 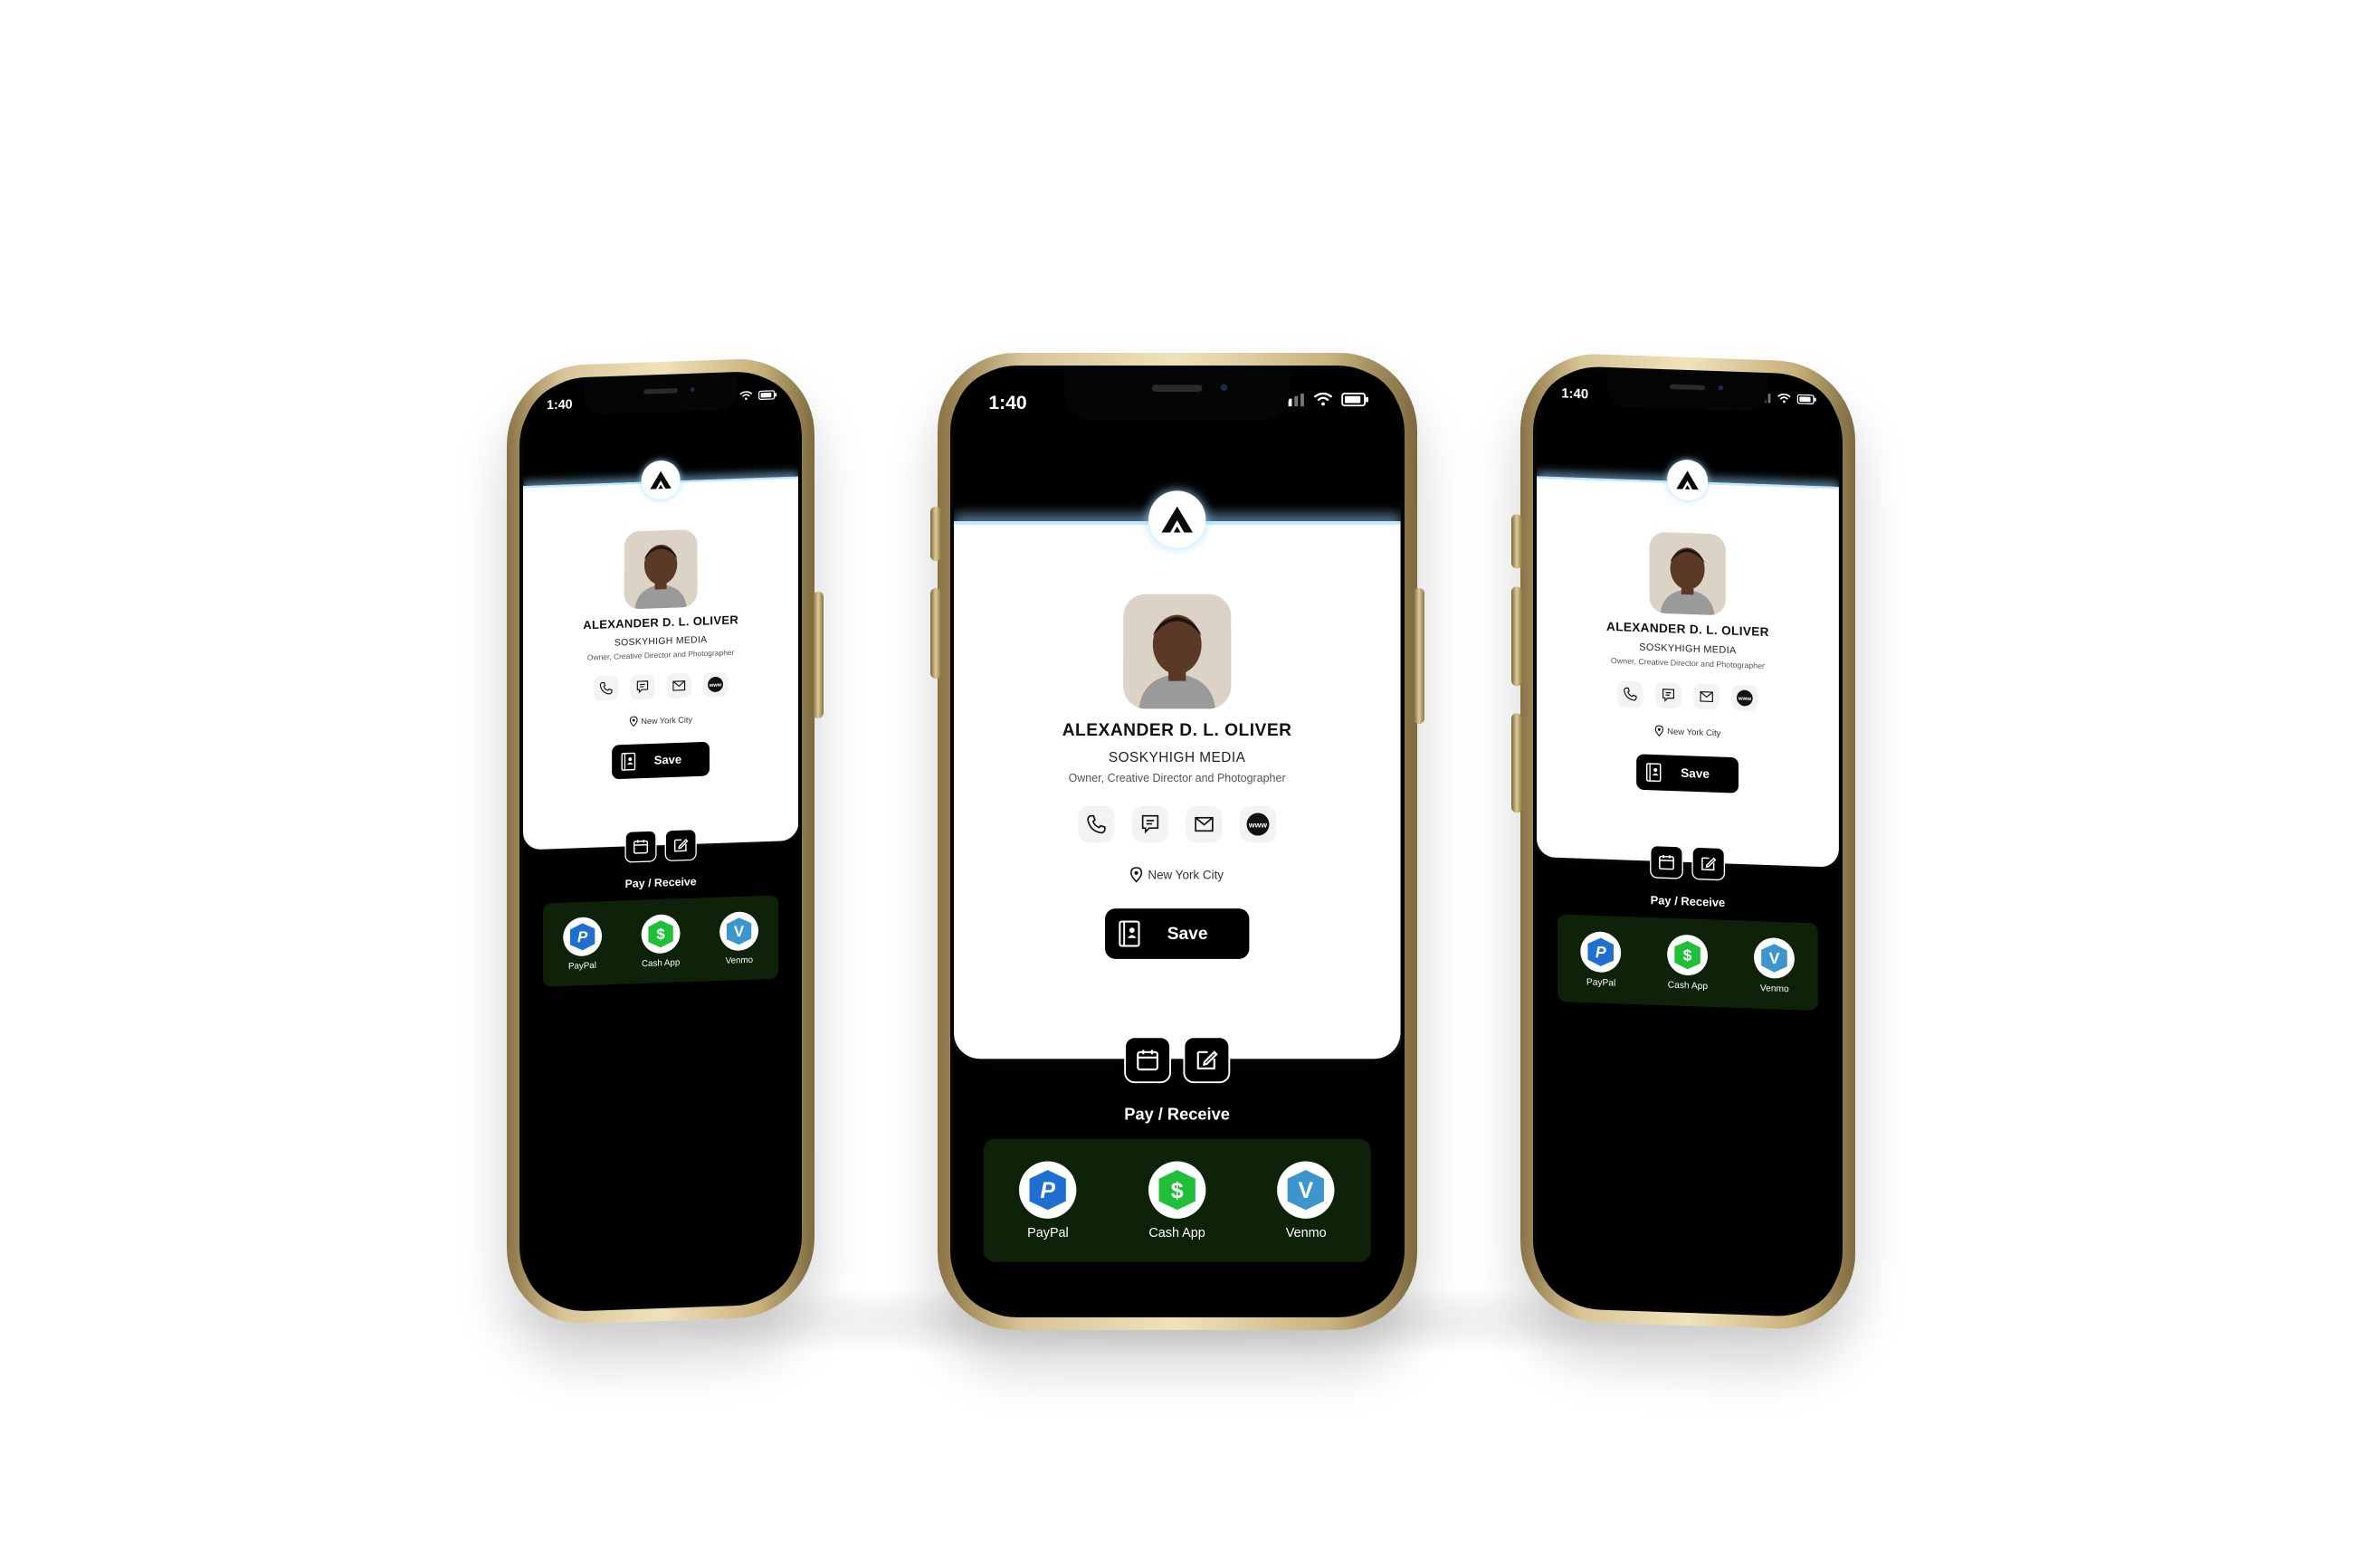 I want to click on wifi-icon, so click(x=1323, y=399).